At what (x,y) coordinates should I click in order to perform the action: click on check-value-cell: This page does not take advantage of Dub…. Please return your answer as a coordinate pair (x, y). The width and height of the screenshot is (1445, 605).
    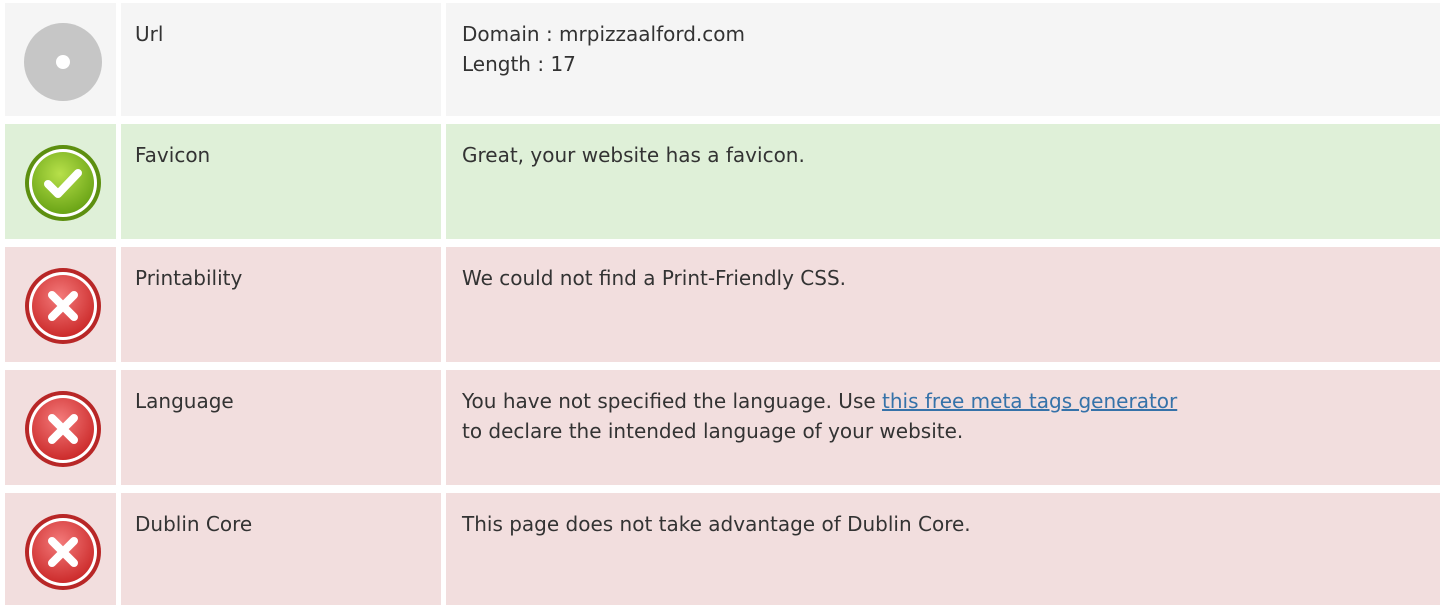
    Looking at the image, I should click on (943, 549).